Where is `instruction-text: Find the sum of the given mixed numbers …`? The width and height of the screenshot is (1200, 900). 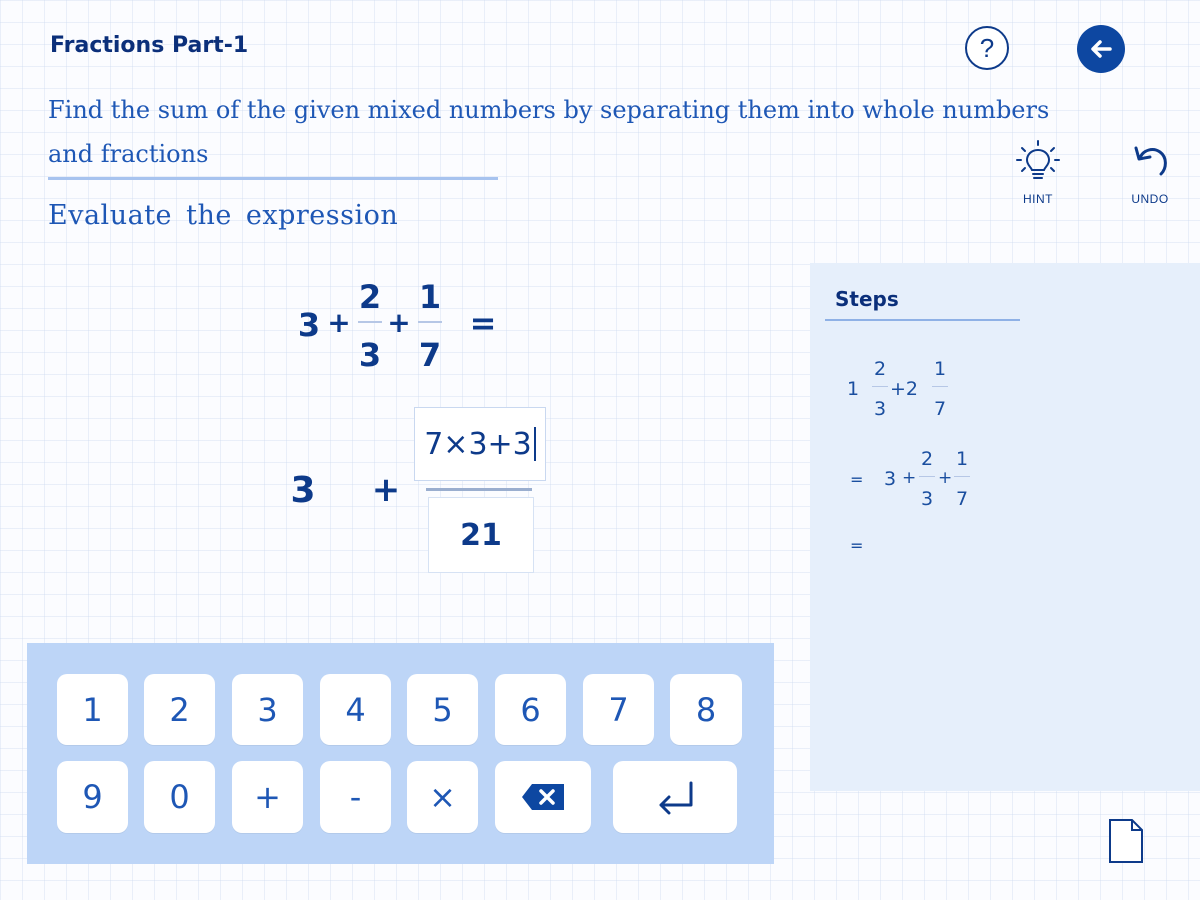 instruction-text: Find the sum of the given mixed numbers … is located at coordinates (549, 132).